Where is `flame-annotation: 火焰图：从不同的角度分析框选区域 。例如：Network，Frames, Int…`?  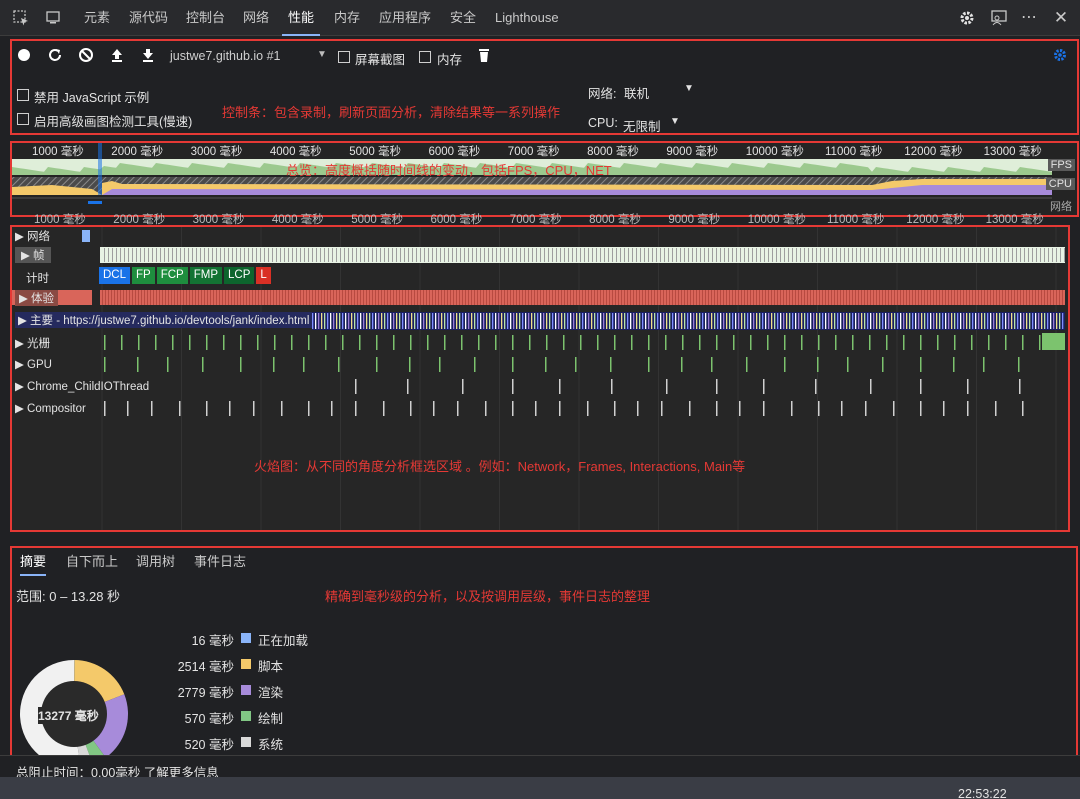 flame-annotation: 火焰图：从不同的角度分析框选区域 。例如：Network，Frames, Int… is located at coordinates (500, 466).